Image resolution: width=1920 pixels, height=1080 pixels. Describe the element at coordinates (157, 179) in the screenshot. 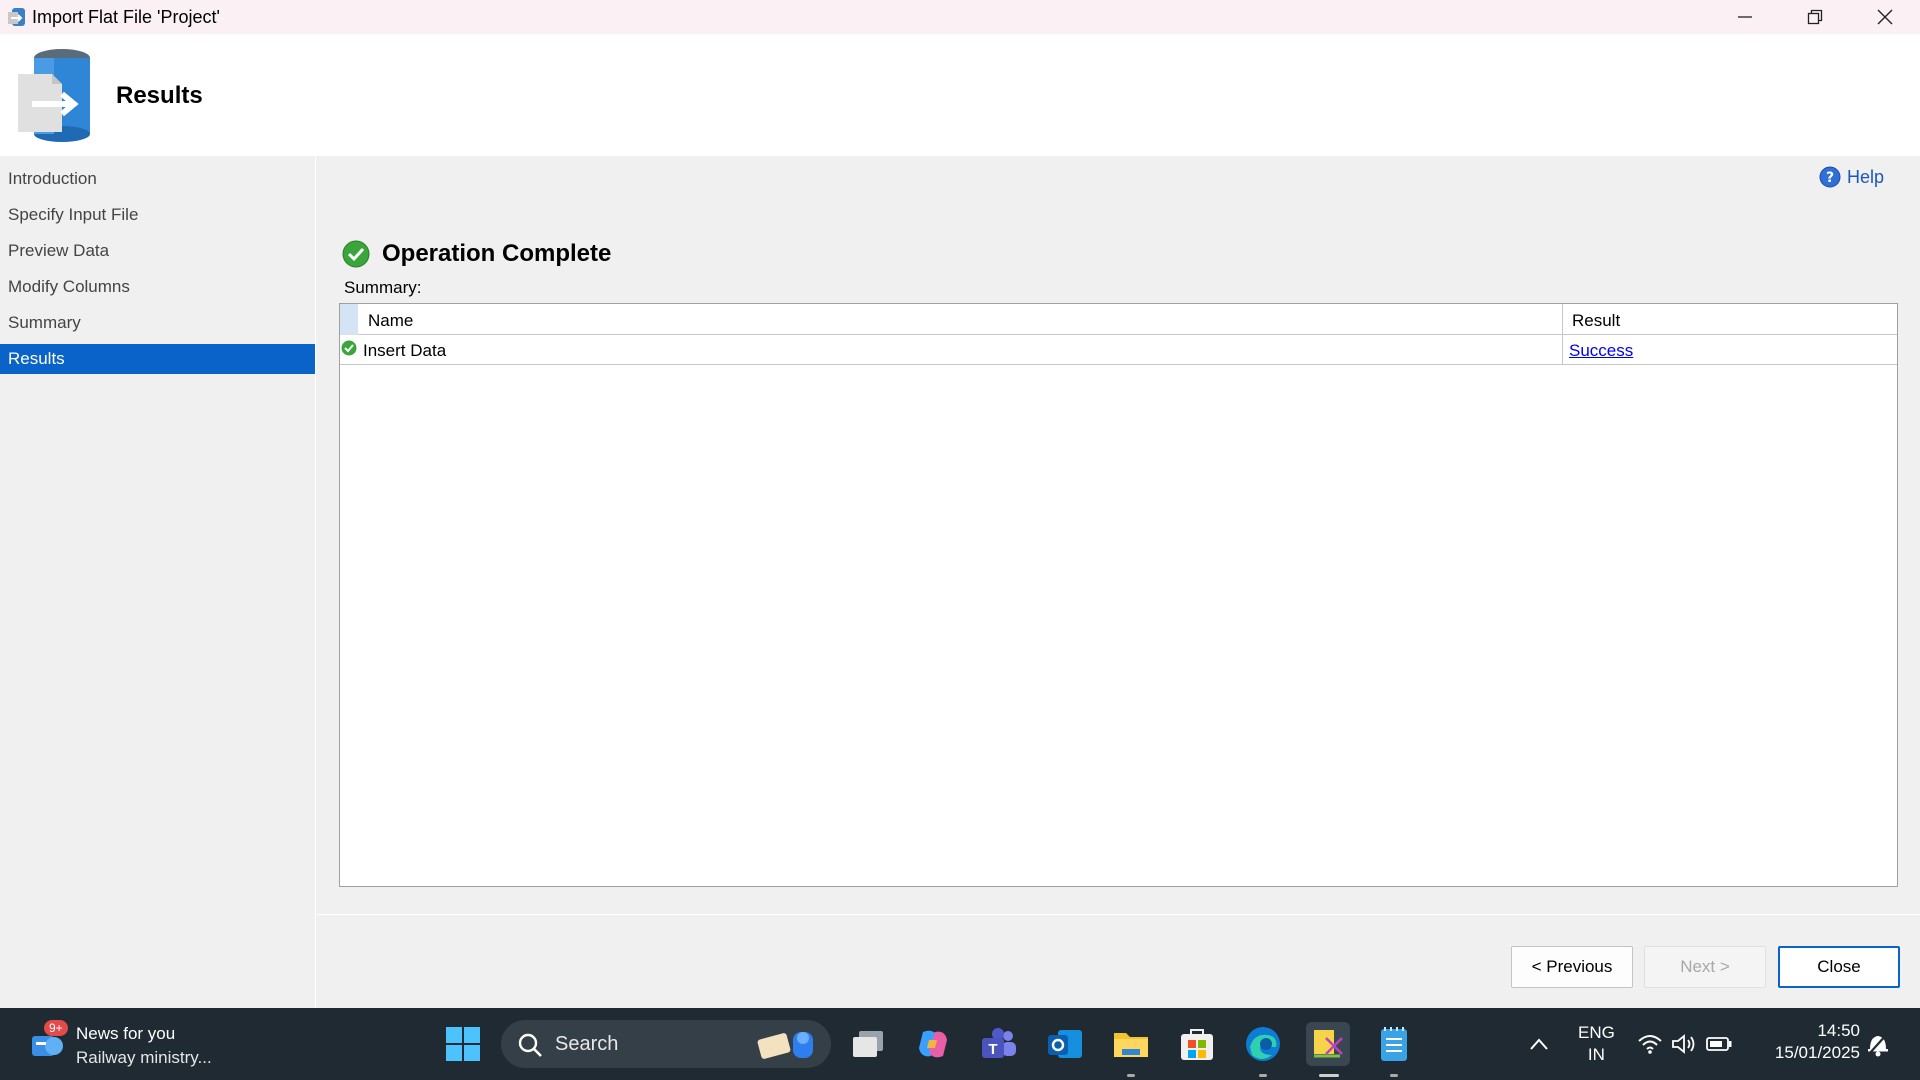

I see `sidebar-item-introduction: Introduction` at that location.